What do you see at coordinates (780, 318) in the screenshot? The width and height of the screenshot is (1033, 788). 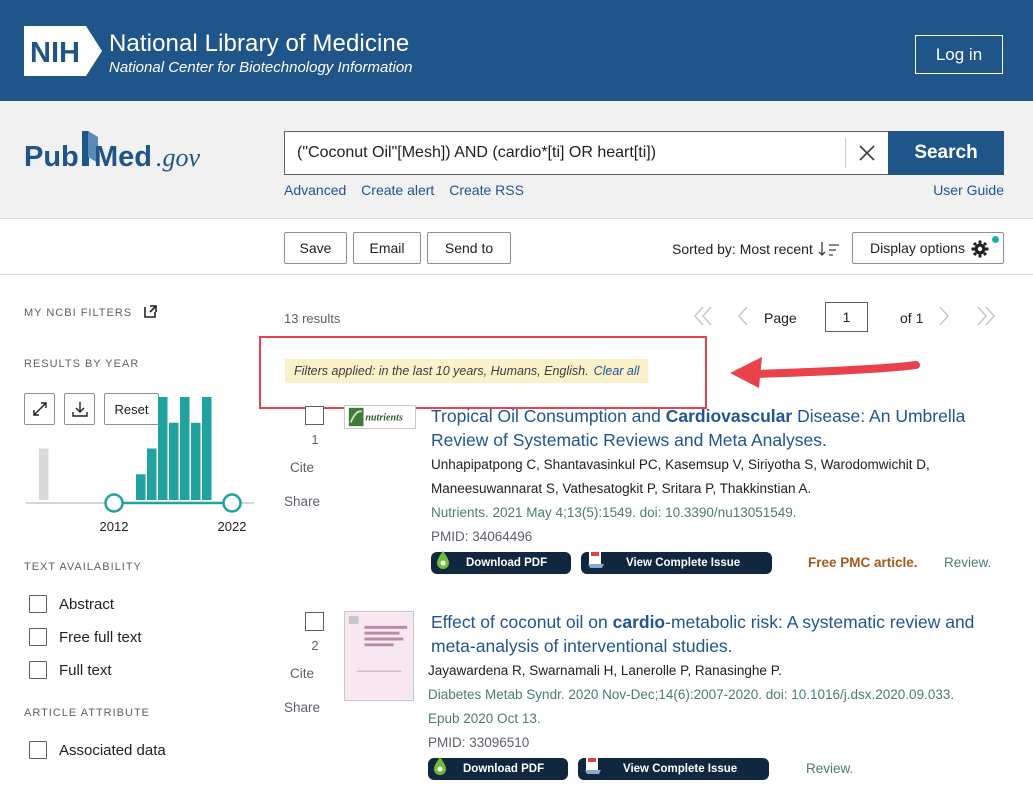 I see `page-label: Page` at bounding box center [780, 318].